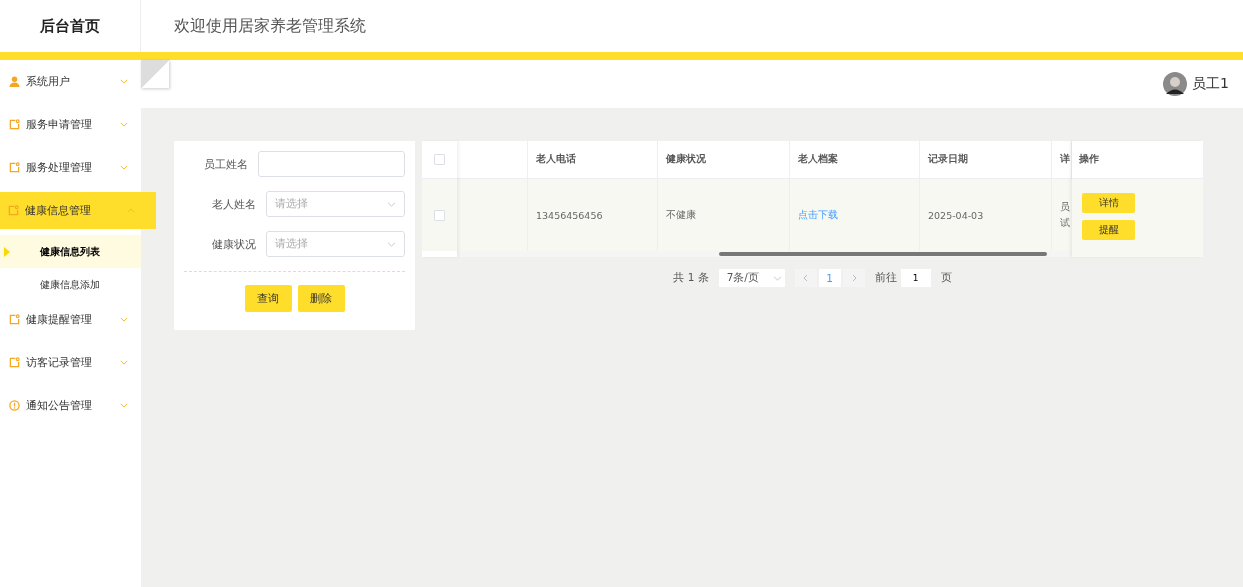  Describe the element at coordinates (1065, 207) in the screenshot. I see `table-cell: 员` at that location.